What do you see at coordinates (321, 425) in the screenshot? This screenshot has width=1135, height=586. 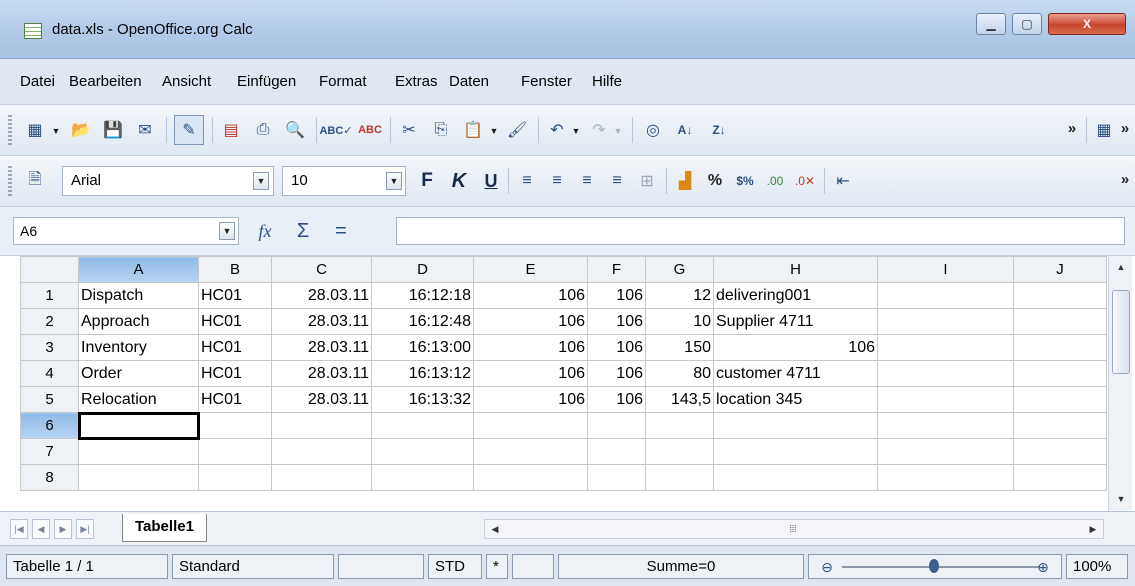 I see `cell-c6` at bounding box center [321, 425].